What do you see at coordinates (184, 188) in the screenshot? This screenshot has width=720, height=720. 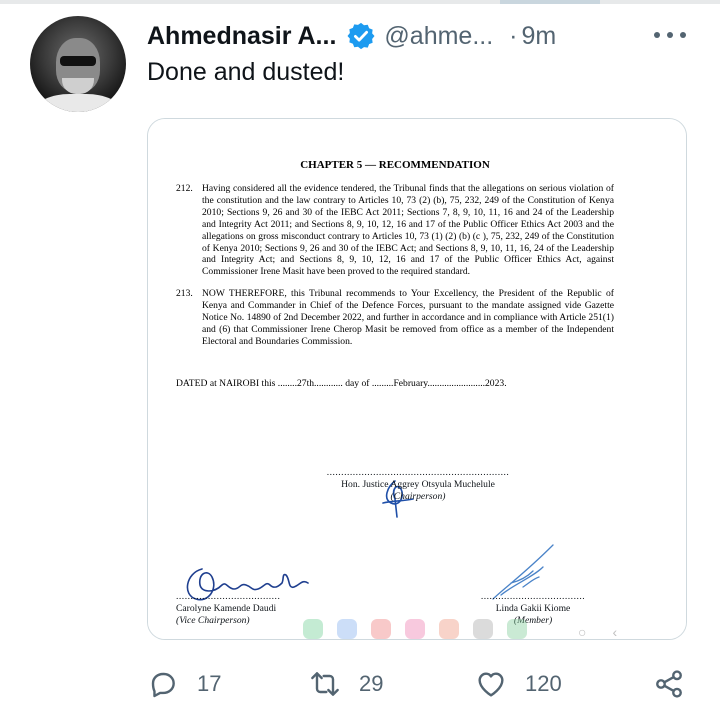 I see `paragraph-number: 212.` at bounding box center [184, 188].